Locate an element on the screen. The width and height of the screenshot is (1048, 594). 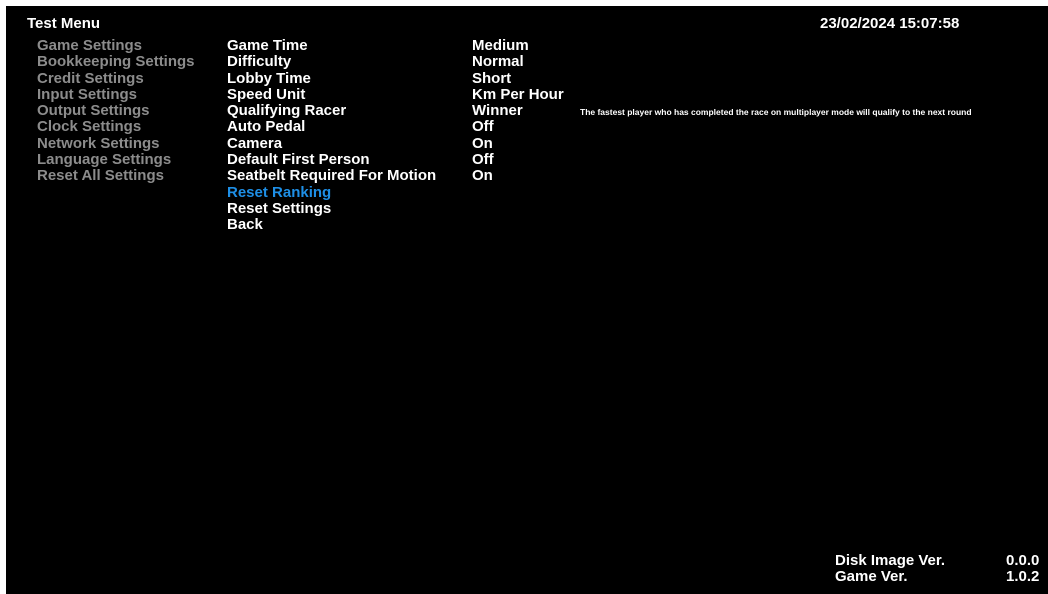
game-version-value: 1.0.2 is located at coordinates (1023, 576).